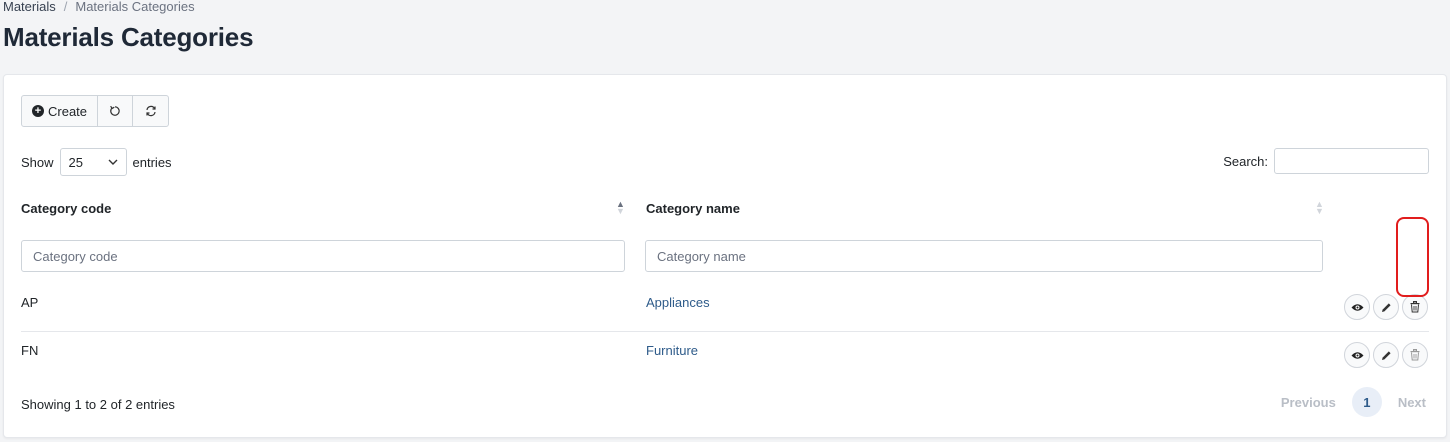 The width and height of the screenshot is (1450, 442). Describe the element at coordinates (1308, 402) in the screenshot. I see `previous-page-button: Previous` at that location.